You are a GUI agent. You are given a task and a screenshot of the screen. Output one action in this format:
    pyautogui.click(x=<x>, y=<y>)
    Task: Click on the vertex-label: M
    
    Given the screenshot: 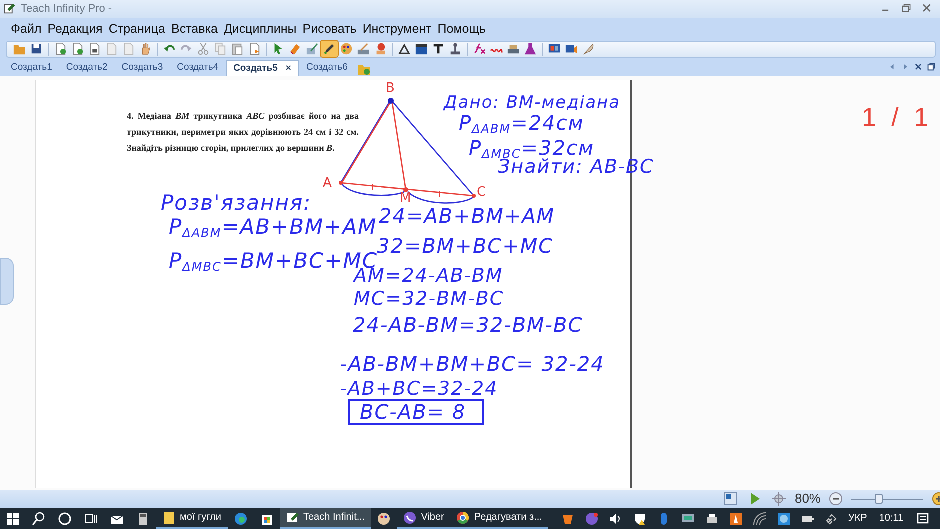 What is the action you would take?
    pyautogui.click(x=406, y=199)
    